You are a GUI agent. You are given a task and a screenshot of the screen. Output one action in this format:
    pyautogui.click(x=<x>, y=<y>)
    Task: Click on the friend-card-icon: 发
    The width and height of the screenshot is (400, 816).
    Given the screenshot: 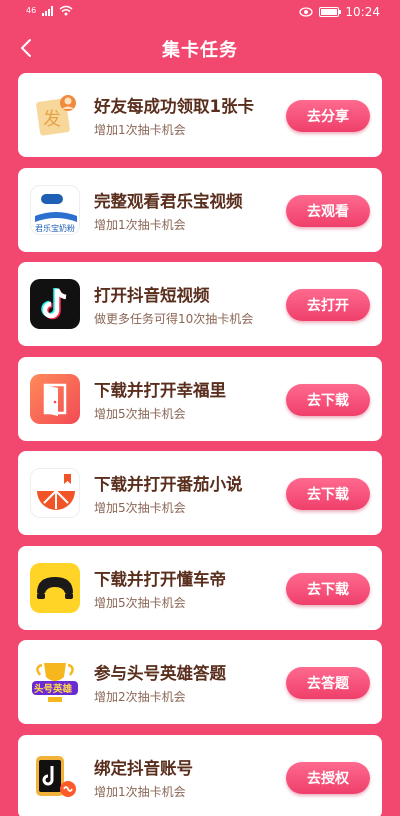 What is the action you would take?
    pyautogui.click(x=55, y=115)
    